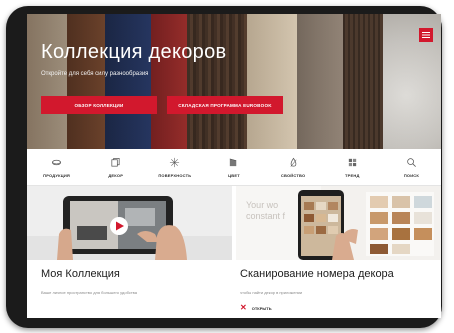 Image resolution: width=454 pixels, height=333 pixels. Describe the element at coordinates (57, 162) in the screenshot. I see `product-icon` at that location.